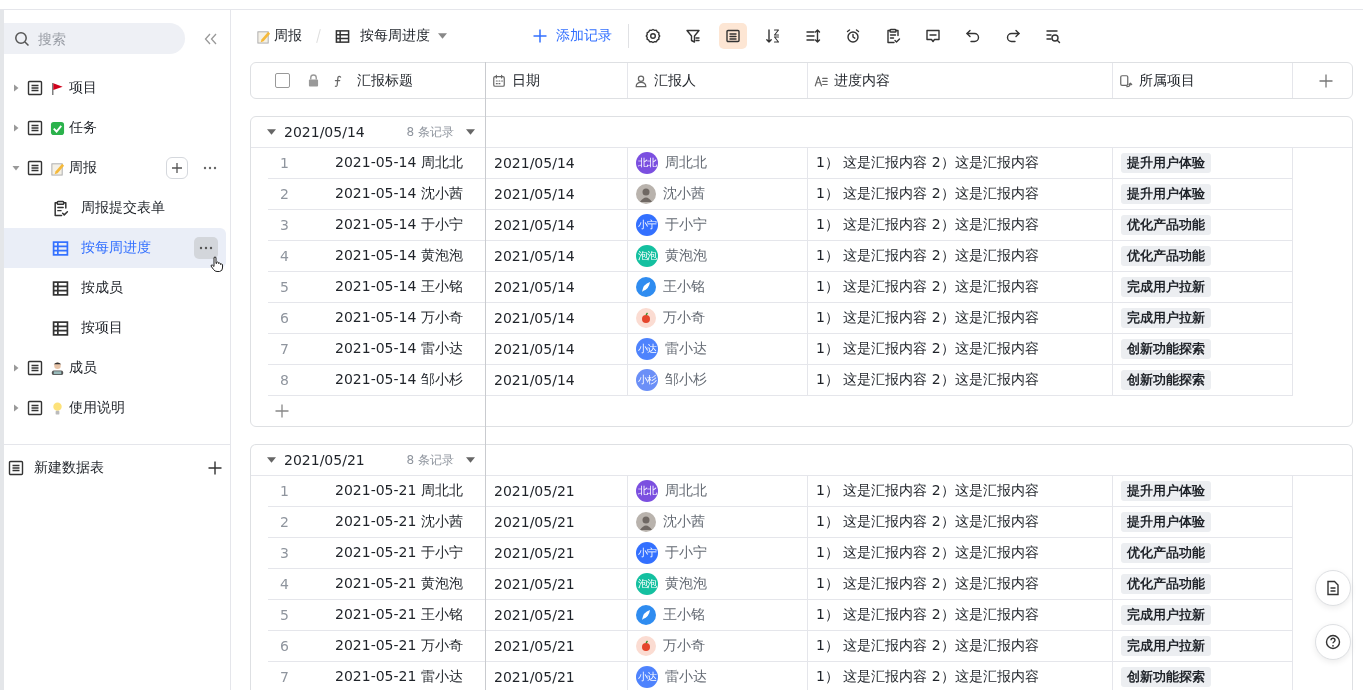 This screenshot has width=1363, height=690. Describe the element at coordinates (211, 38) in the screenshot. I see `collapse-icon` at that location.